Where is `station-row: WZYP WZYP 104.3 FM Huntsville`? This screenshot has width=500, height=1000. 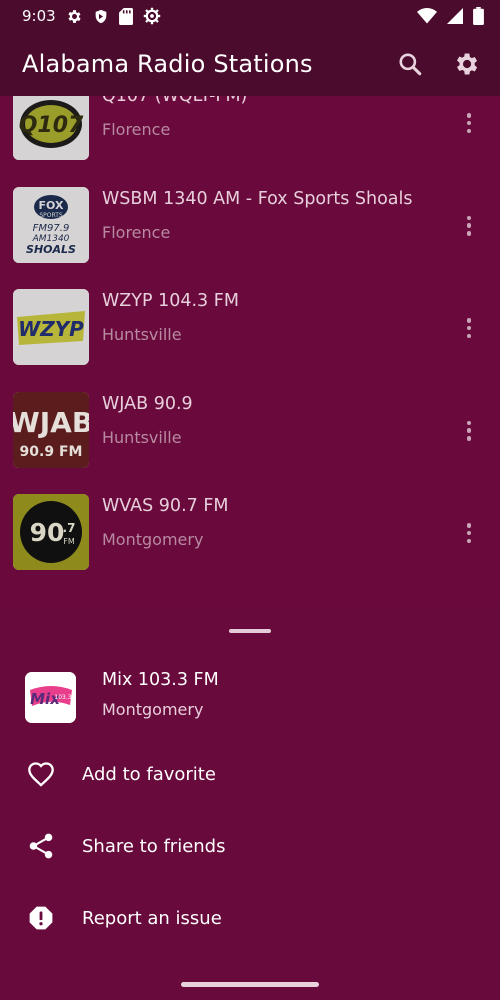 station-row: WZYP WZYP 104.3 FM Huntsville is located at coordinates (250, 340).